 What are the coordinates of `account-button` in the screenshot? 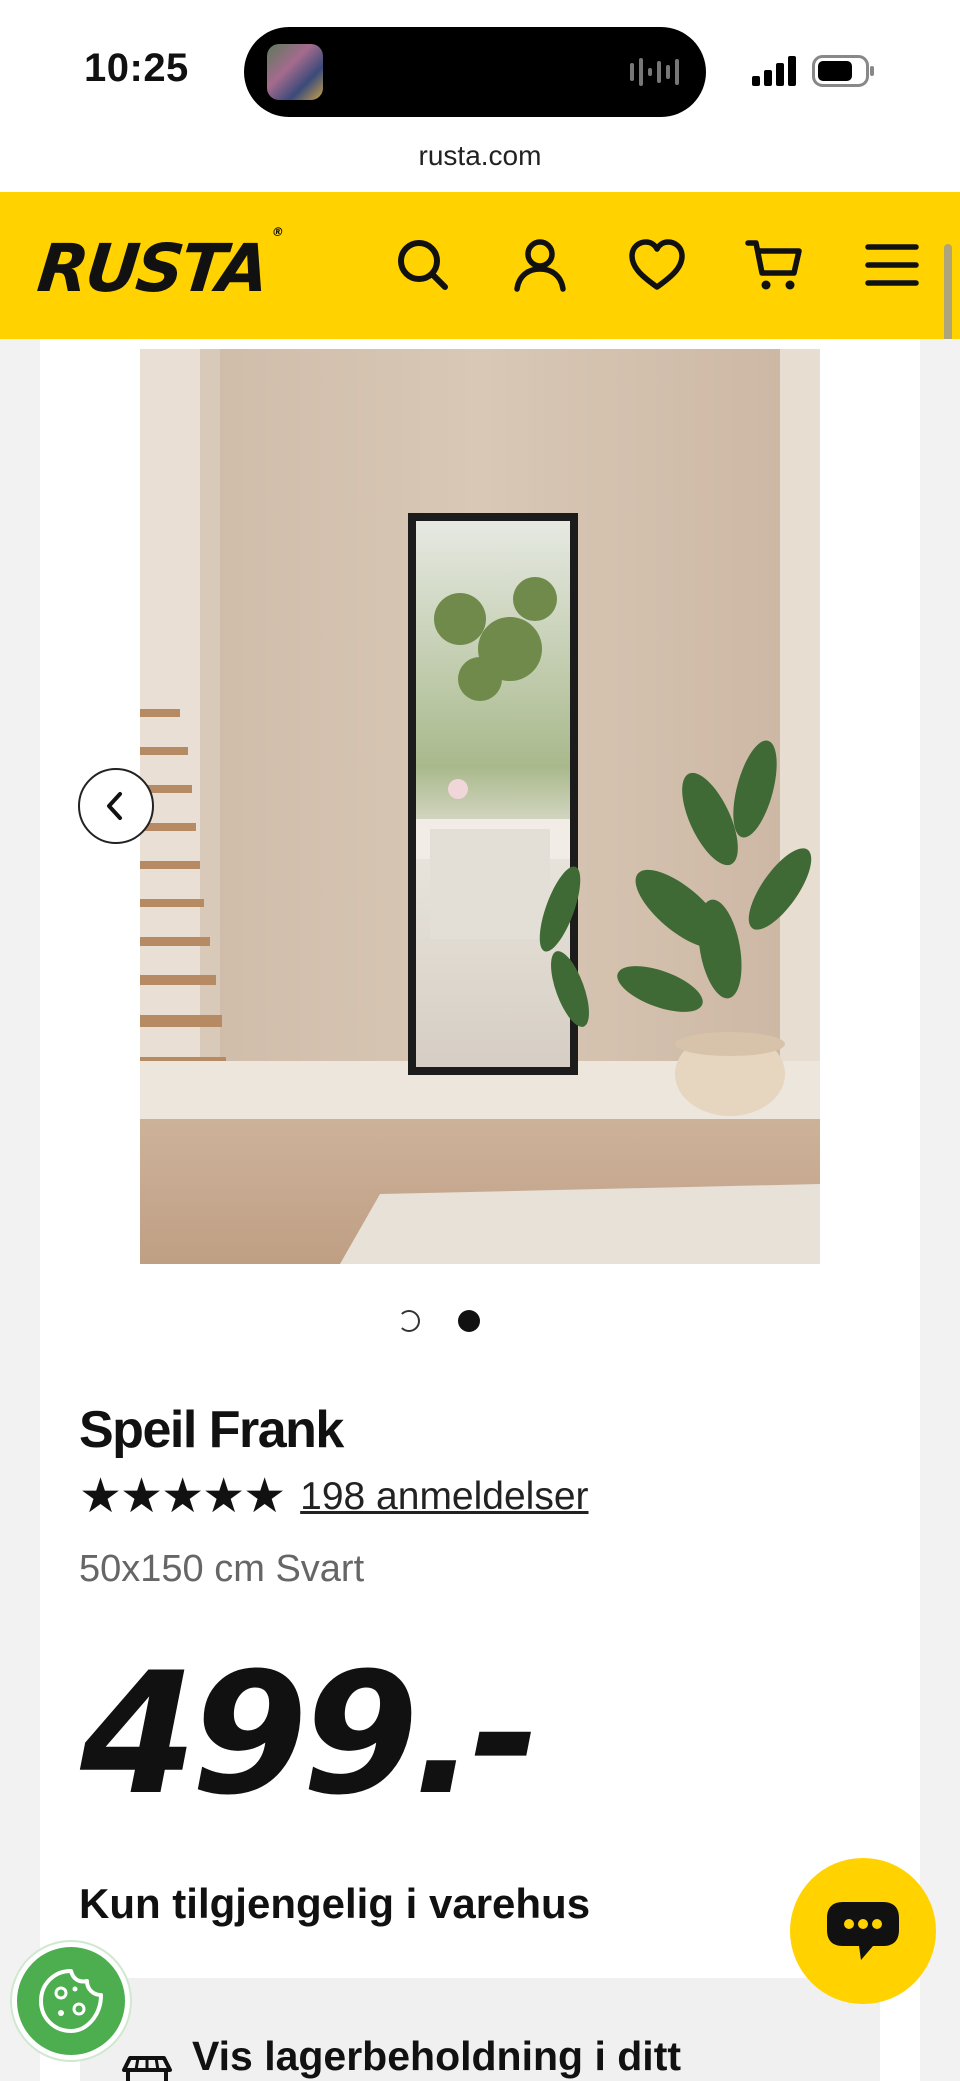 It's located at (540, 265).